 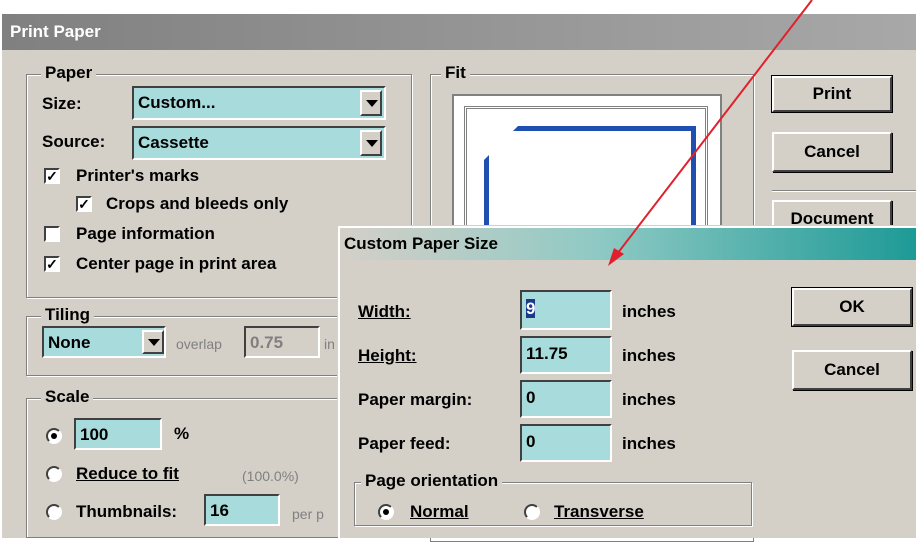 What do you see at coordinates (713, 129) in the screenshot?
I see `annotation-arrow-line` at bounding box center [713, 129].